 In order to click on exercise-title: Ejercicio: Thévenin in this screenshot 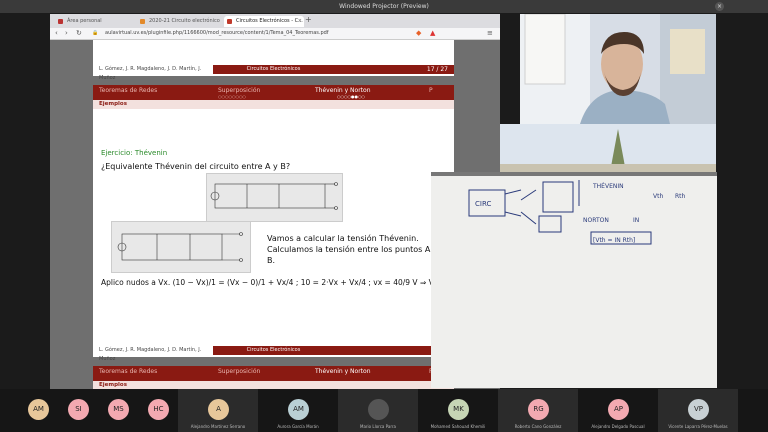, I will do `click(134, 153)`.